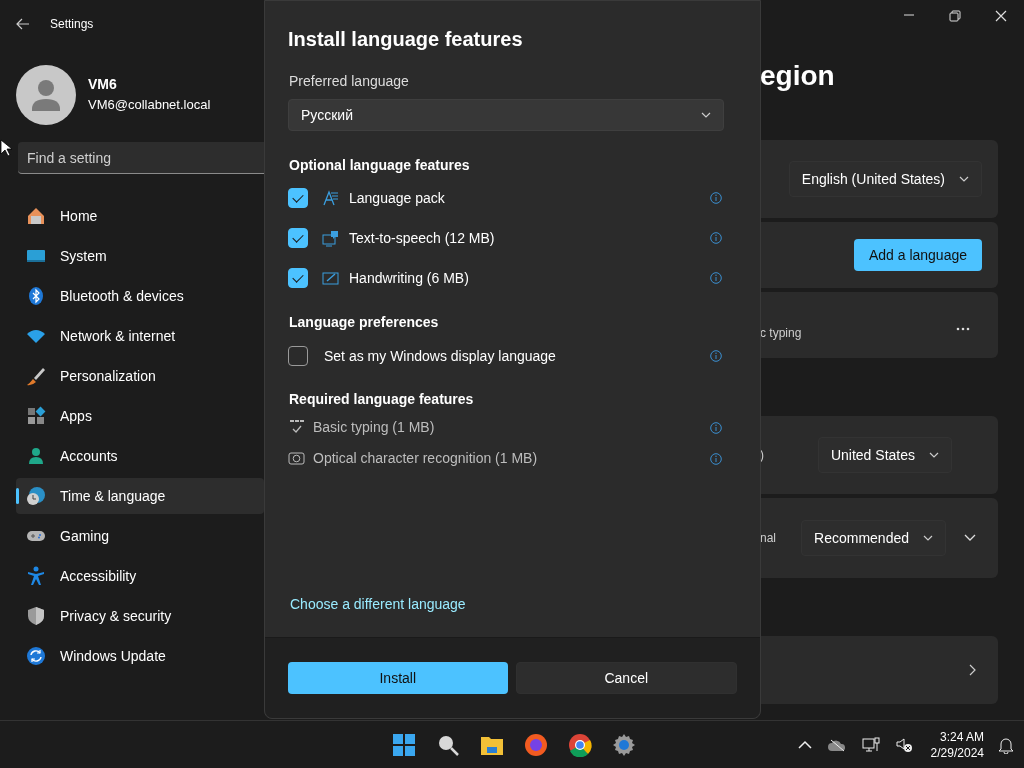 The width and height of the screenshot is (1024, 768). Describe the element at coordinates (140, 456) in the screenshot. I see `nav-item: Accounts` at that location.